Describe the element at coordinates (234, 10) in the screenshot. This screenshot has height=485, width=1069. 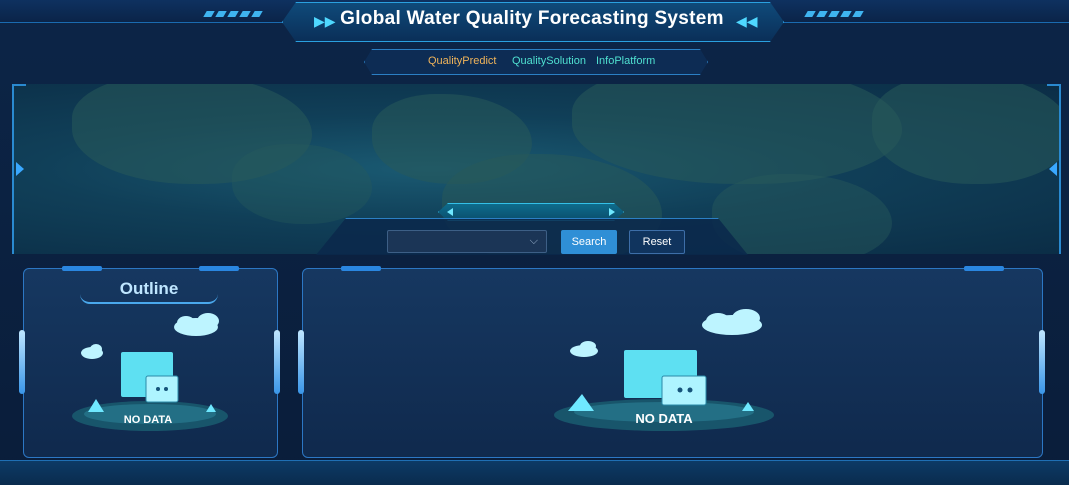
I see `header-stripe-left` at that location.